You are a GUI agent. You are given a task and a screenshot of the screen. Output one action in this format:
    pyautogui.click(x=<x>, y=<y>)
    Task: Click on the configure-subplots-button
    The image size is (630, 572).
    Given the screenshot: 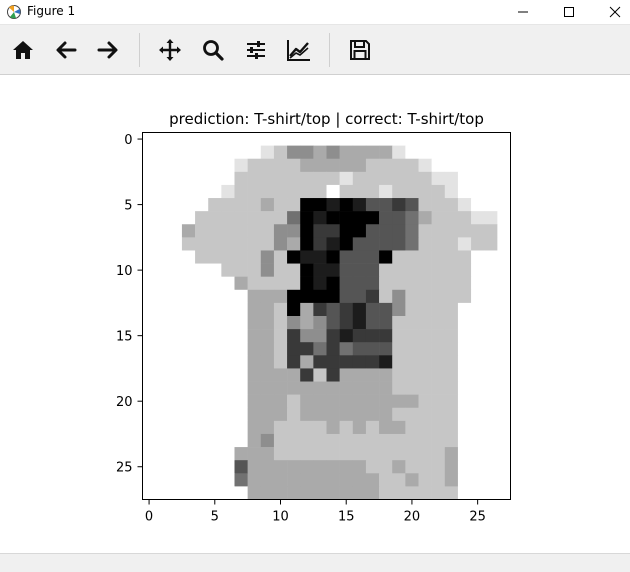 What is the action you would take?
    pyautogui.click(x=256, y=50)
    